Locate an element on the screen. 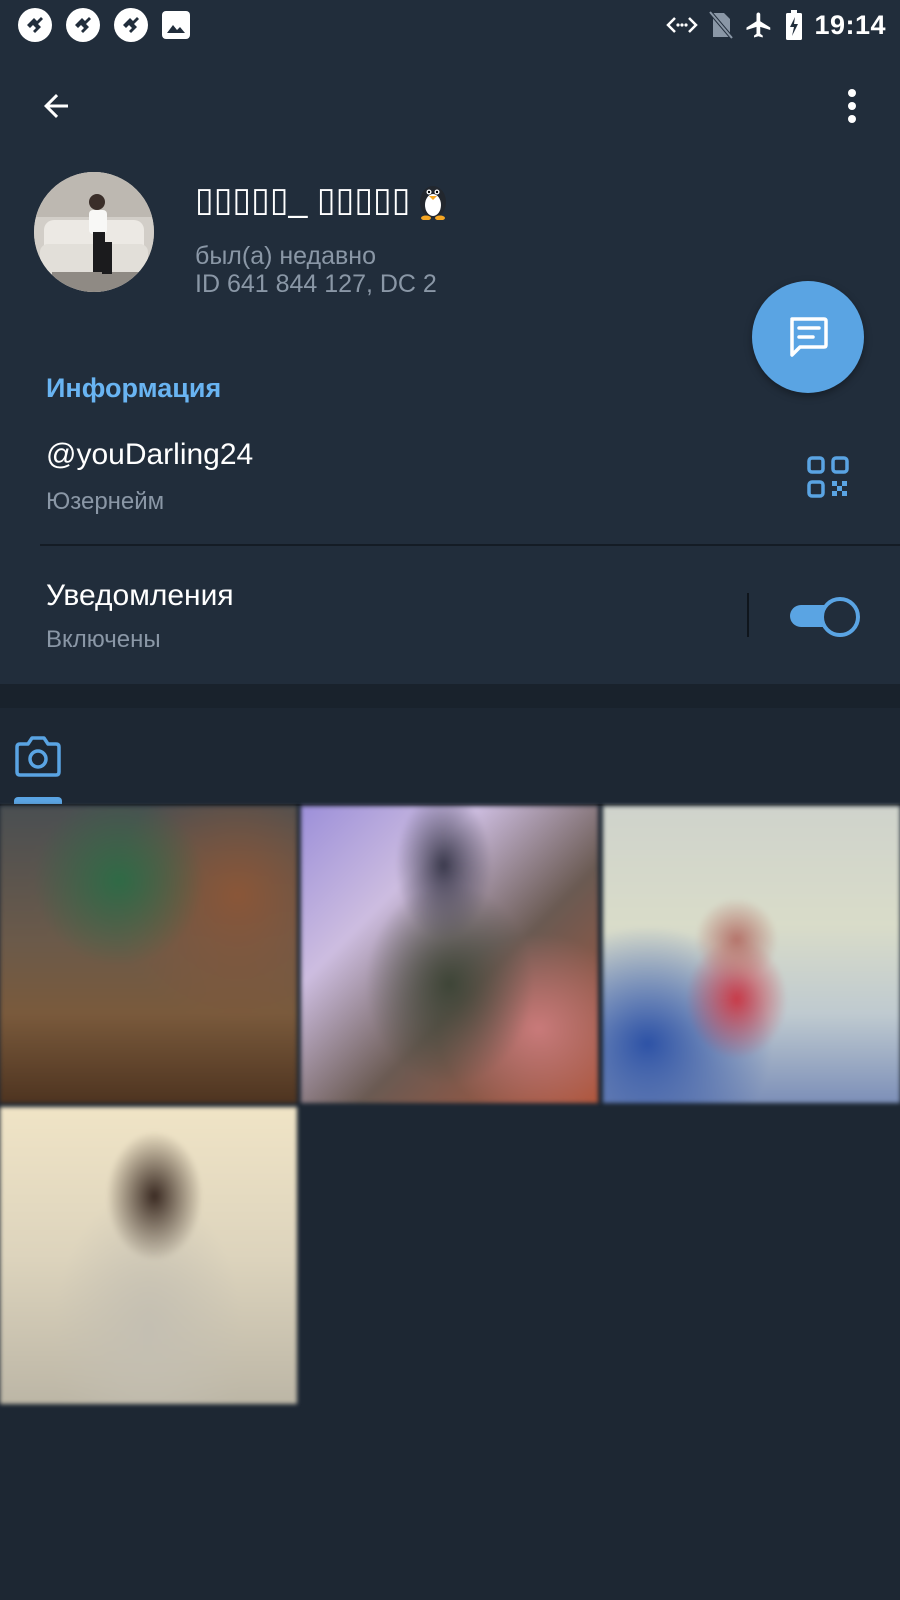  back-arrow-icon is located at coordinates (56, 106).